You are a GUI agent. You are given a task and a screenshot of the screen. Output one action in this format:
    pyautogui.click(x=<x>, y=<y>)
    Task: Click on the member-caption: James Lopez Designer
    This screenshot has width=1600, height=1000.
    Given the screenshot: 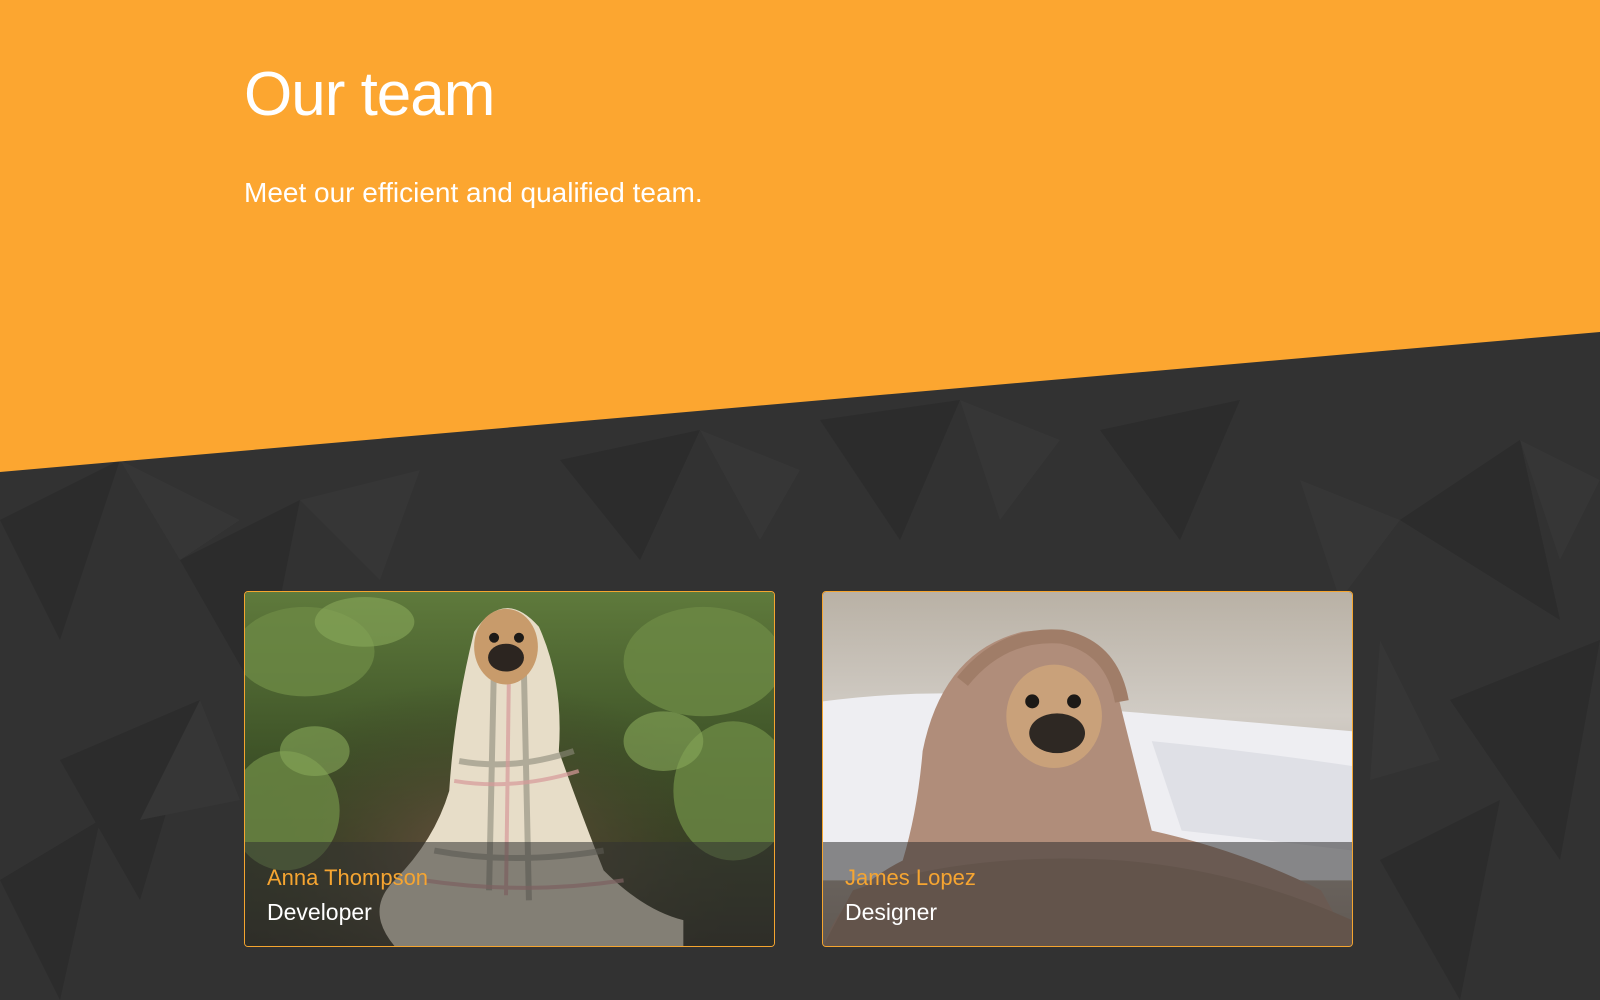 What is the action you would take?
    pyautogui.click(x=1087, y=894)
    